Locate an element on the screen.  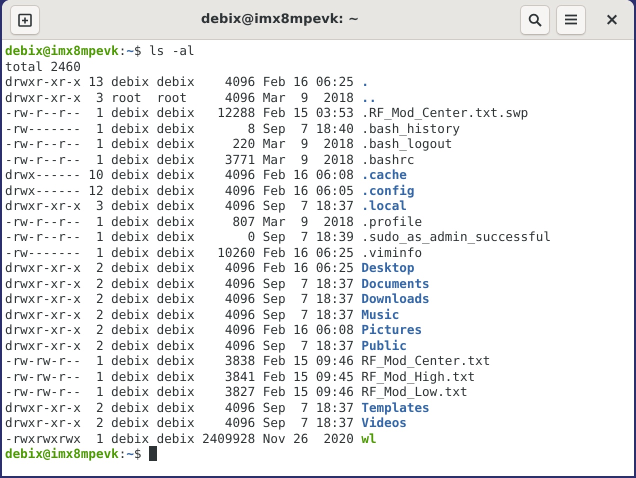
file-details: -rw-r--r-- 1 debix debix 0 Sep 7 18:39 is located at coordinates (179, 236).